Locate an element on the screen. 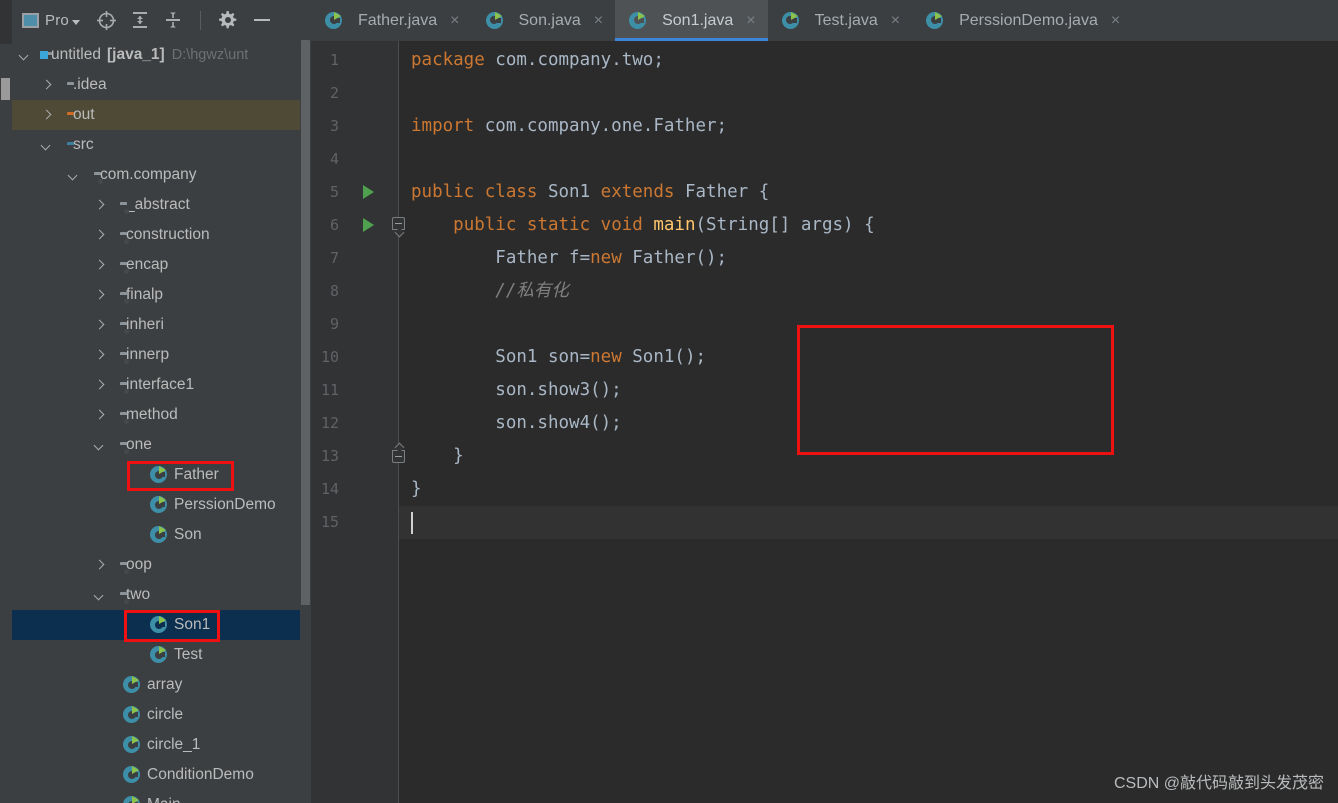  tree-row-construction: construction is located at coordinates (161, 235).